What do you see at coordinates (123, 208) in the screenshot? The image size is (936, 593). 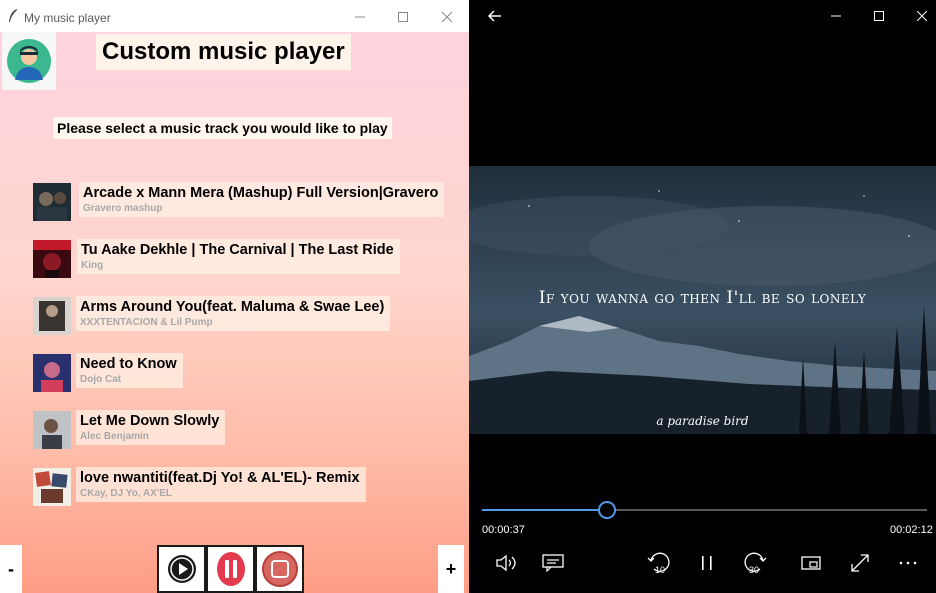 I see `track-artist: Gravero mashup` at bounding box center [123, 208].